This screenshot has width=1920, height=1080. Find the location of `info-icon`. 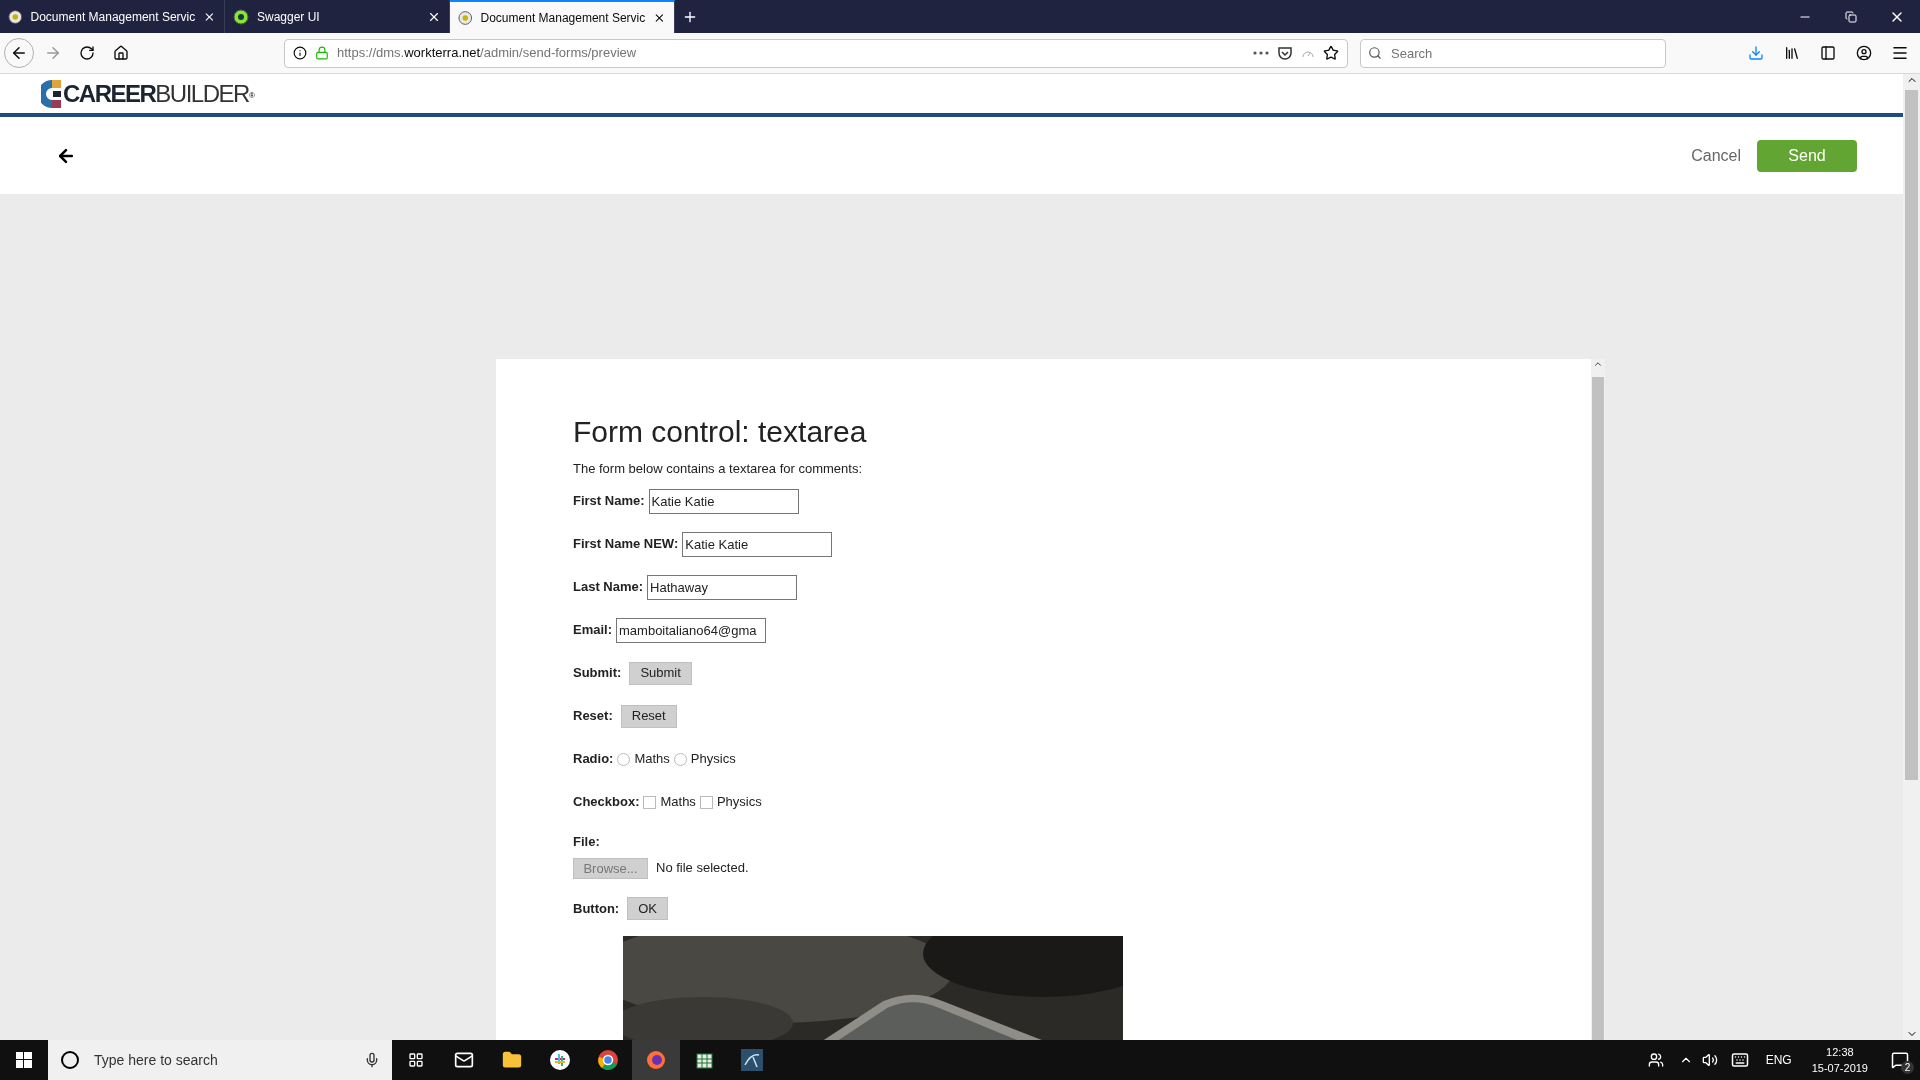

info-icon is located at coordinates (300, 53).